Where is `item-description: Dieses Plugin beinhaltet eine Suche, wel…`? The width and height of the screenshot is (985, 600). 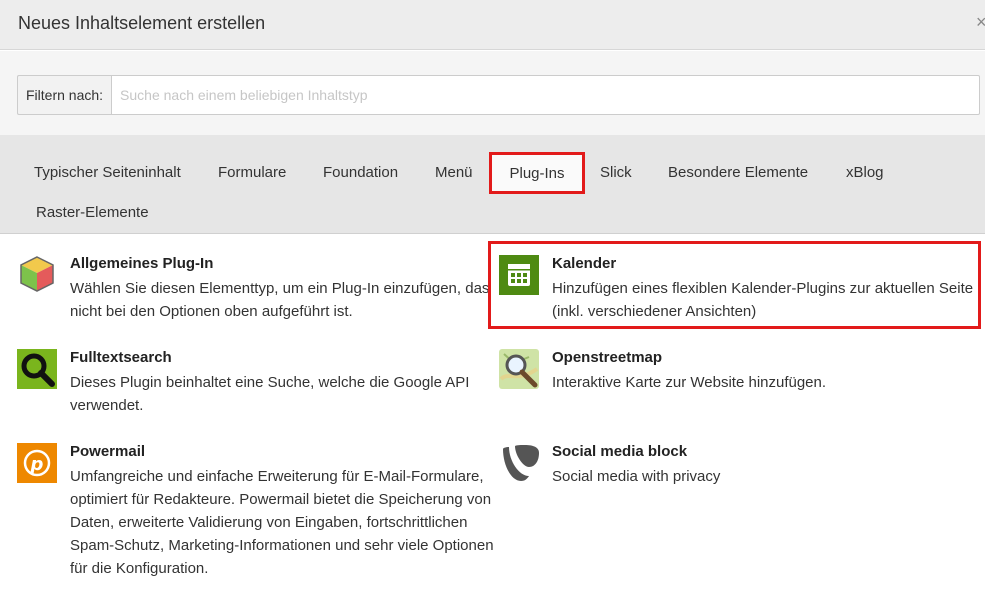 item-description: Dieses Plugin beinhaltet eine Suche, wel… is located at coordinates (270, 394).